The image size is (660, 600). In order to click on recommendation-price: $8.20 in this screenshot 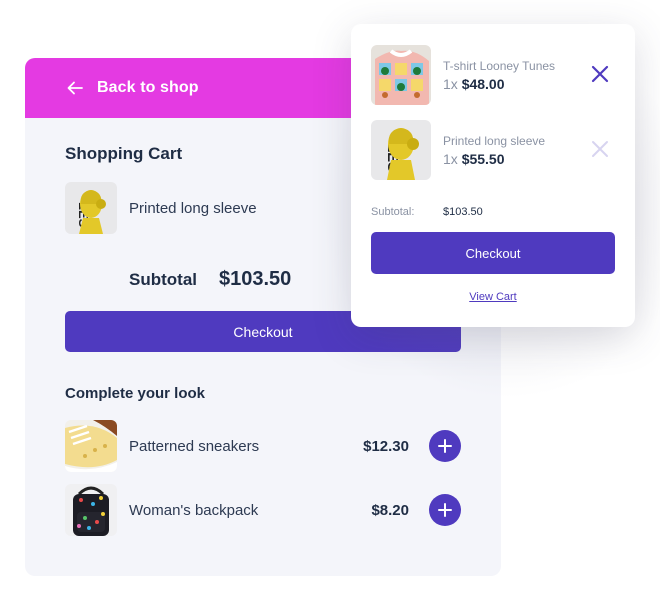, I will do `click(390, 510)`.